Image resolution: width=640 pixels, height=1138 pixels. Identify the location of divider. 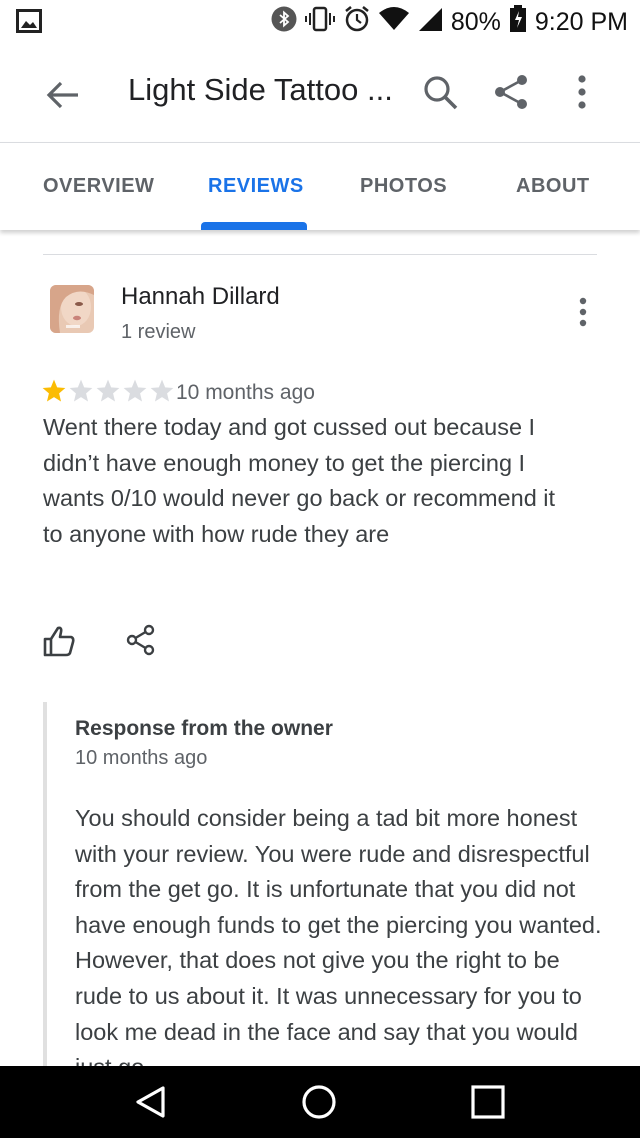
(320, 254).